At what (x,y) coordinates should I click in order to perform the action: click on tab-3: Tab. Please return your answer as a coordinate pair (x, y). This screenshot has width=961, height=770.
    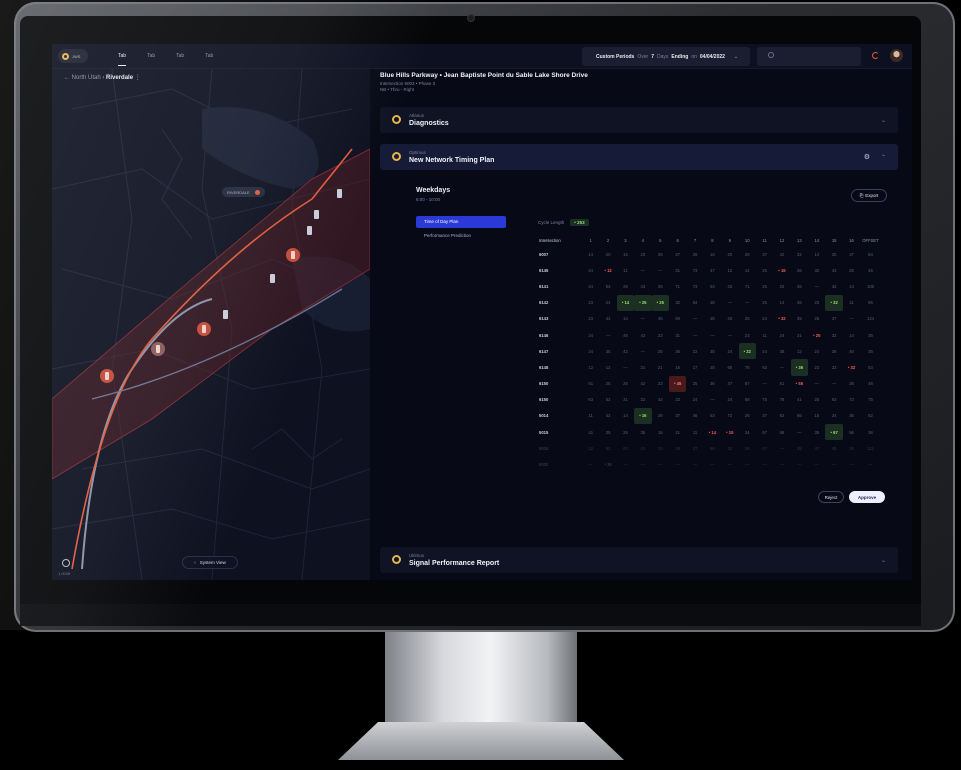
    Looking at the image, I should click on (180, 56).